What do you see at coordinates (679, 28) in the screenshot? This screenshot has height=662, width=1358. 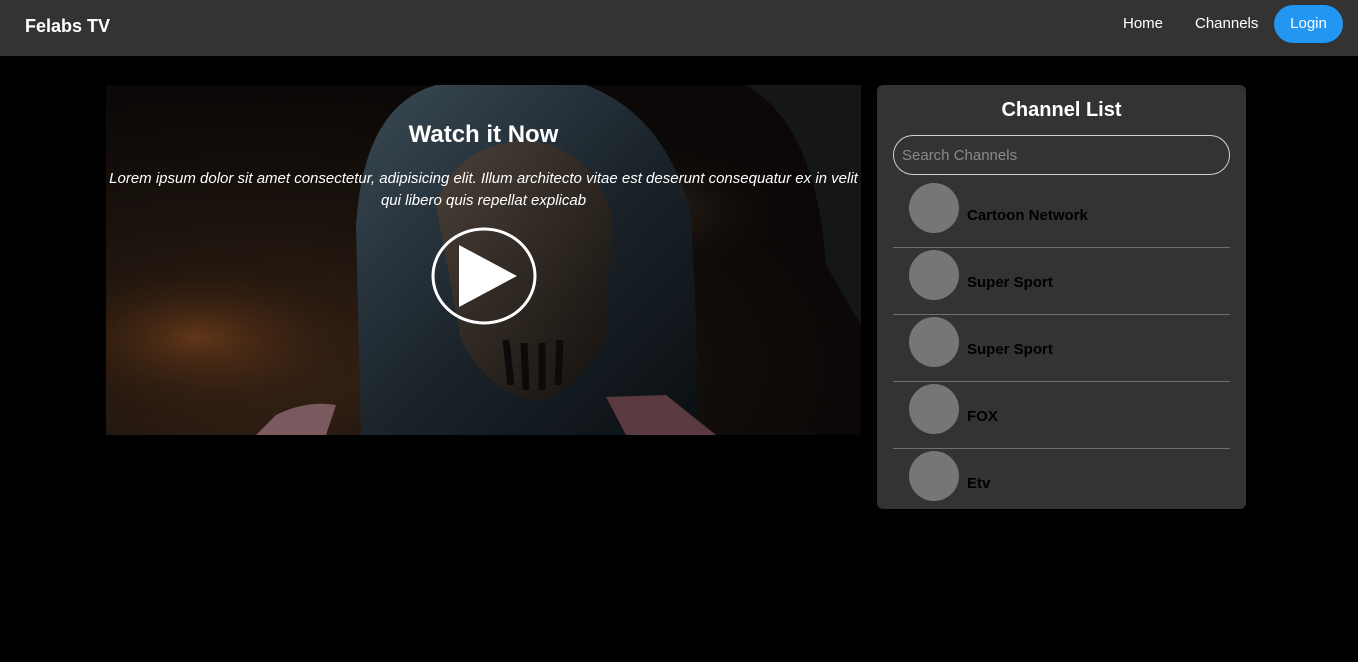 I see `navbar: Felabs TV Home Channels Login` at bounding box center [679, 28].